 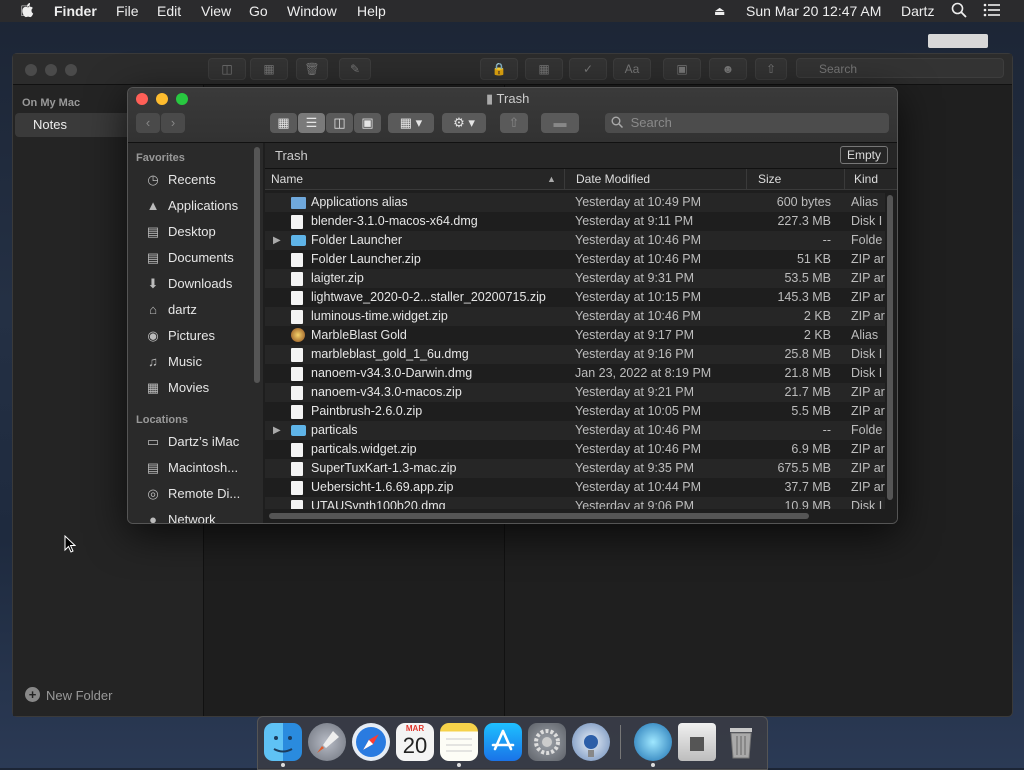 I want to click on menu-file: File, so click(x=127, y=11).